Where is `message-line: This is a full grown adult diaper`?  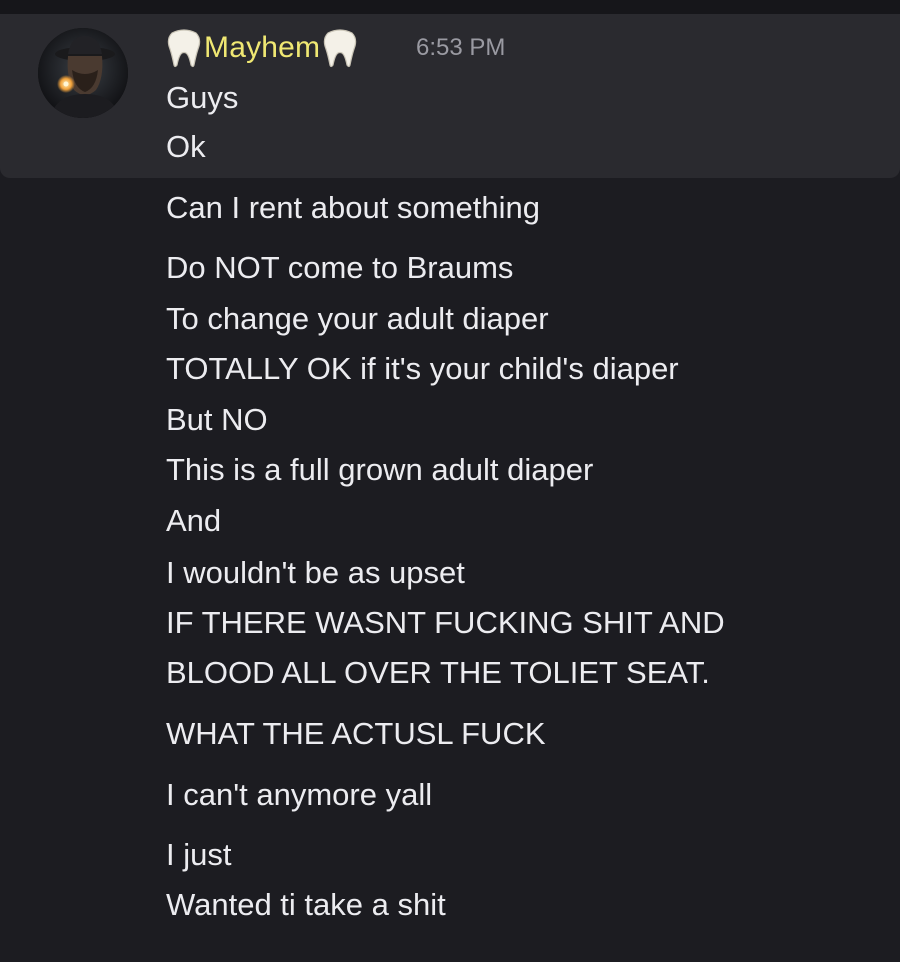
message-line: This is a full grown adult diaper is located at coordinates (380, 469).